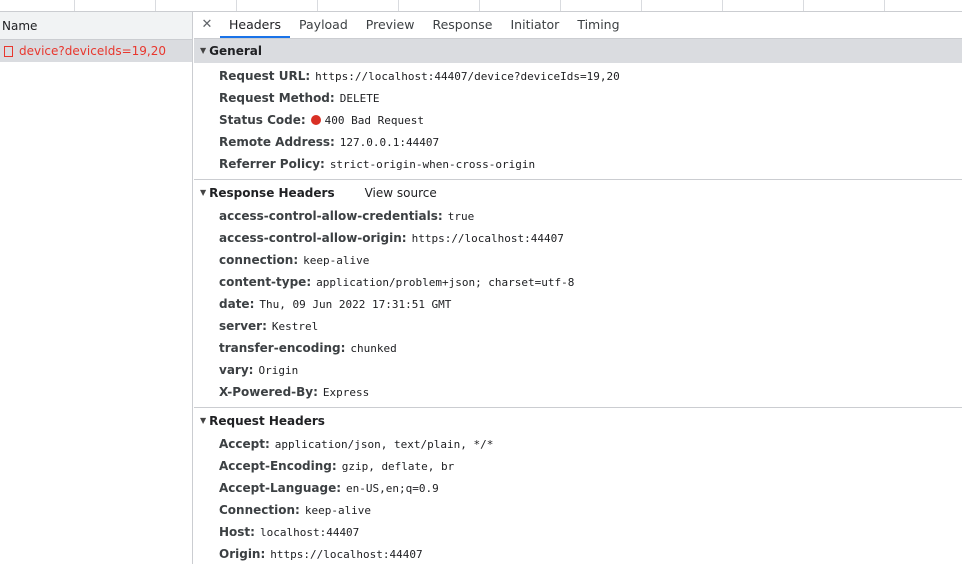  Describe the element at coordinates (346, 392) in the screenshot. I see `header-value: Express` at that location.